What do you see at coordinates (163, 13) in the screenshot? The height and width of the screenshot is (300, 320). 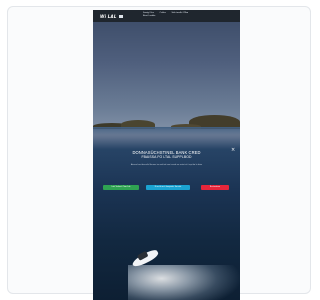 I see `nav-item-2: Cdsks` at bounding box center [163, 13].